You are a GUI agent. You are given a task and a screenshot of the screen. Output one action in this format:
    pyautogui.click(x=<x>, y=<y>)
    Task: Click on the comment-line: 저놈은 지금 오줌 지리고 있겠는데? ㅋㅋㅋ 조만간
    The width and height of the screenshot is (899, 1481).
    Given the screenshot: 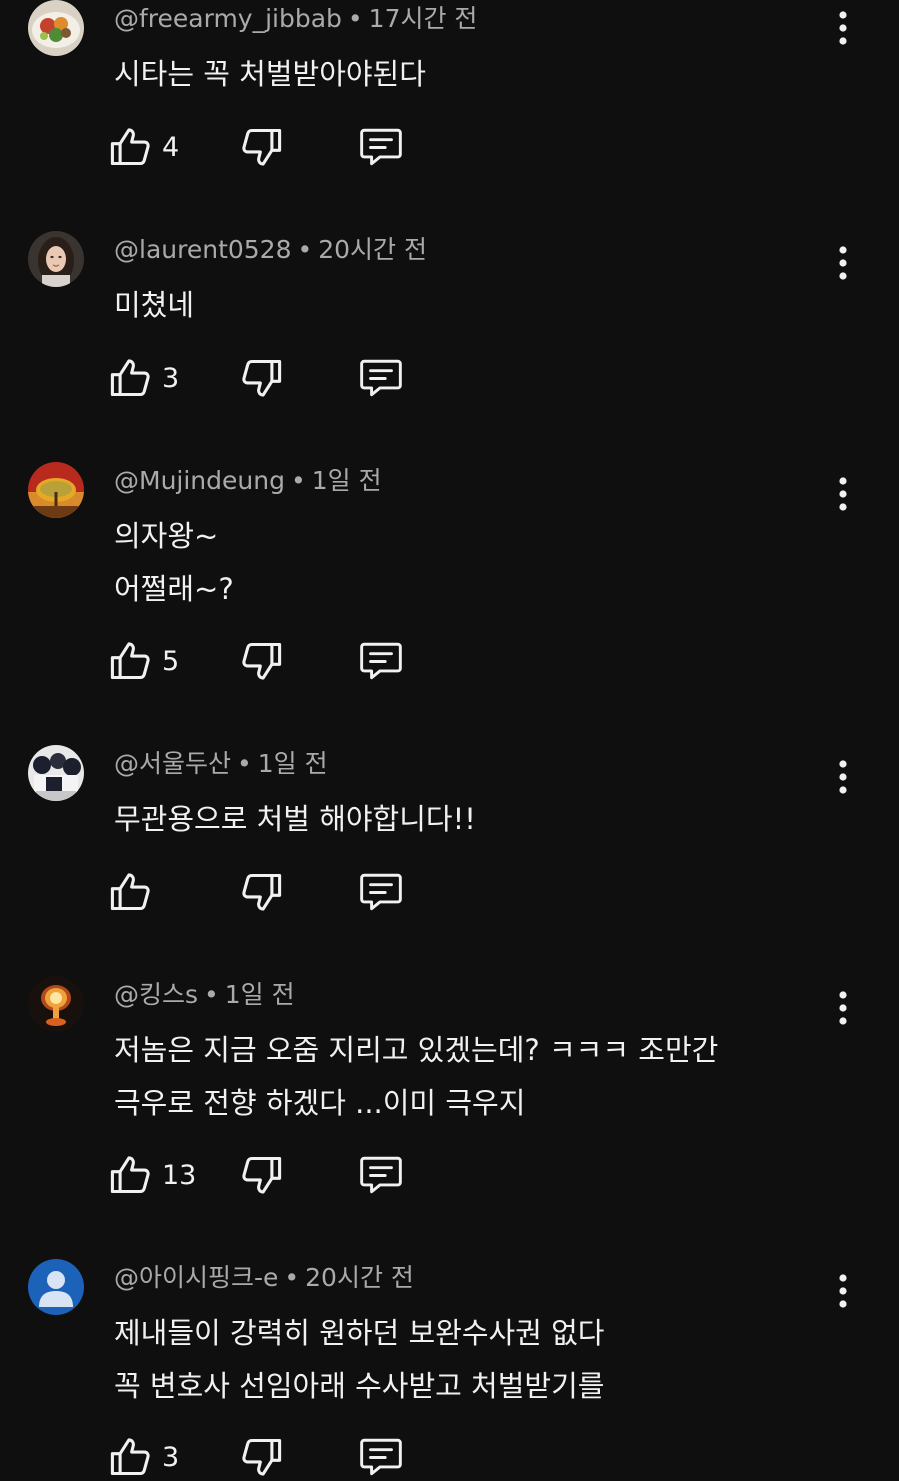 What is the action you would take?
    pyautogui.click(x=416, y=1050)
    